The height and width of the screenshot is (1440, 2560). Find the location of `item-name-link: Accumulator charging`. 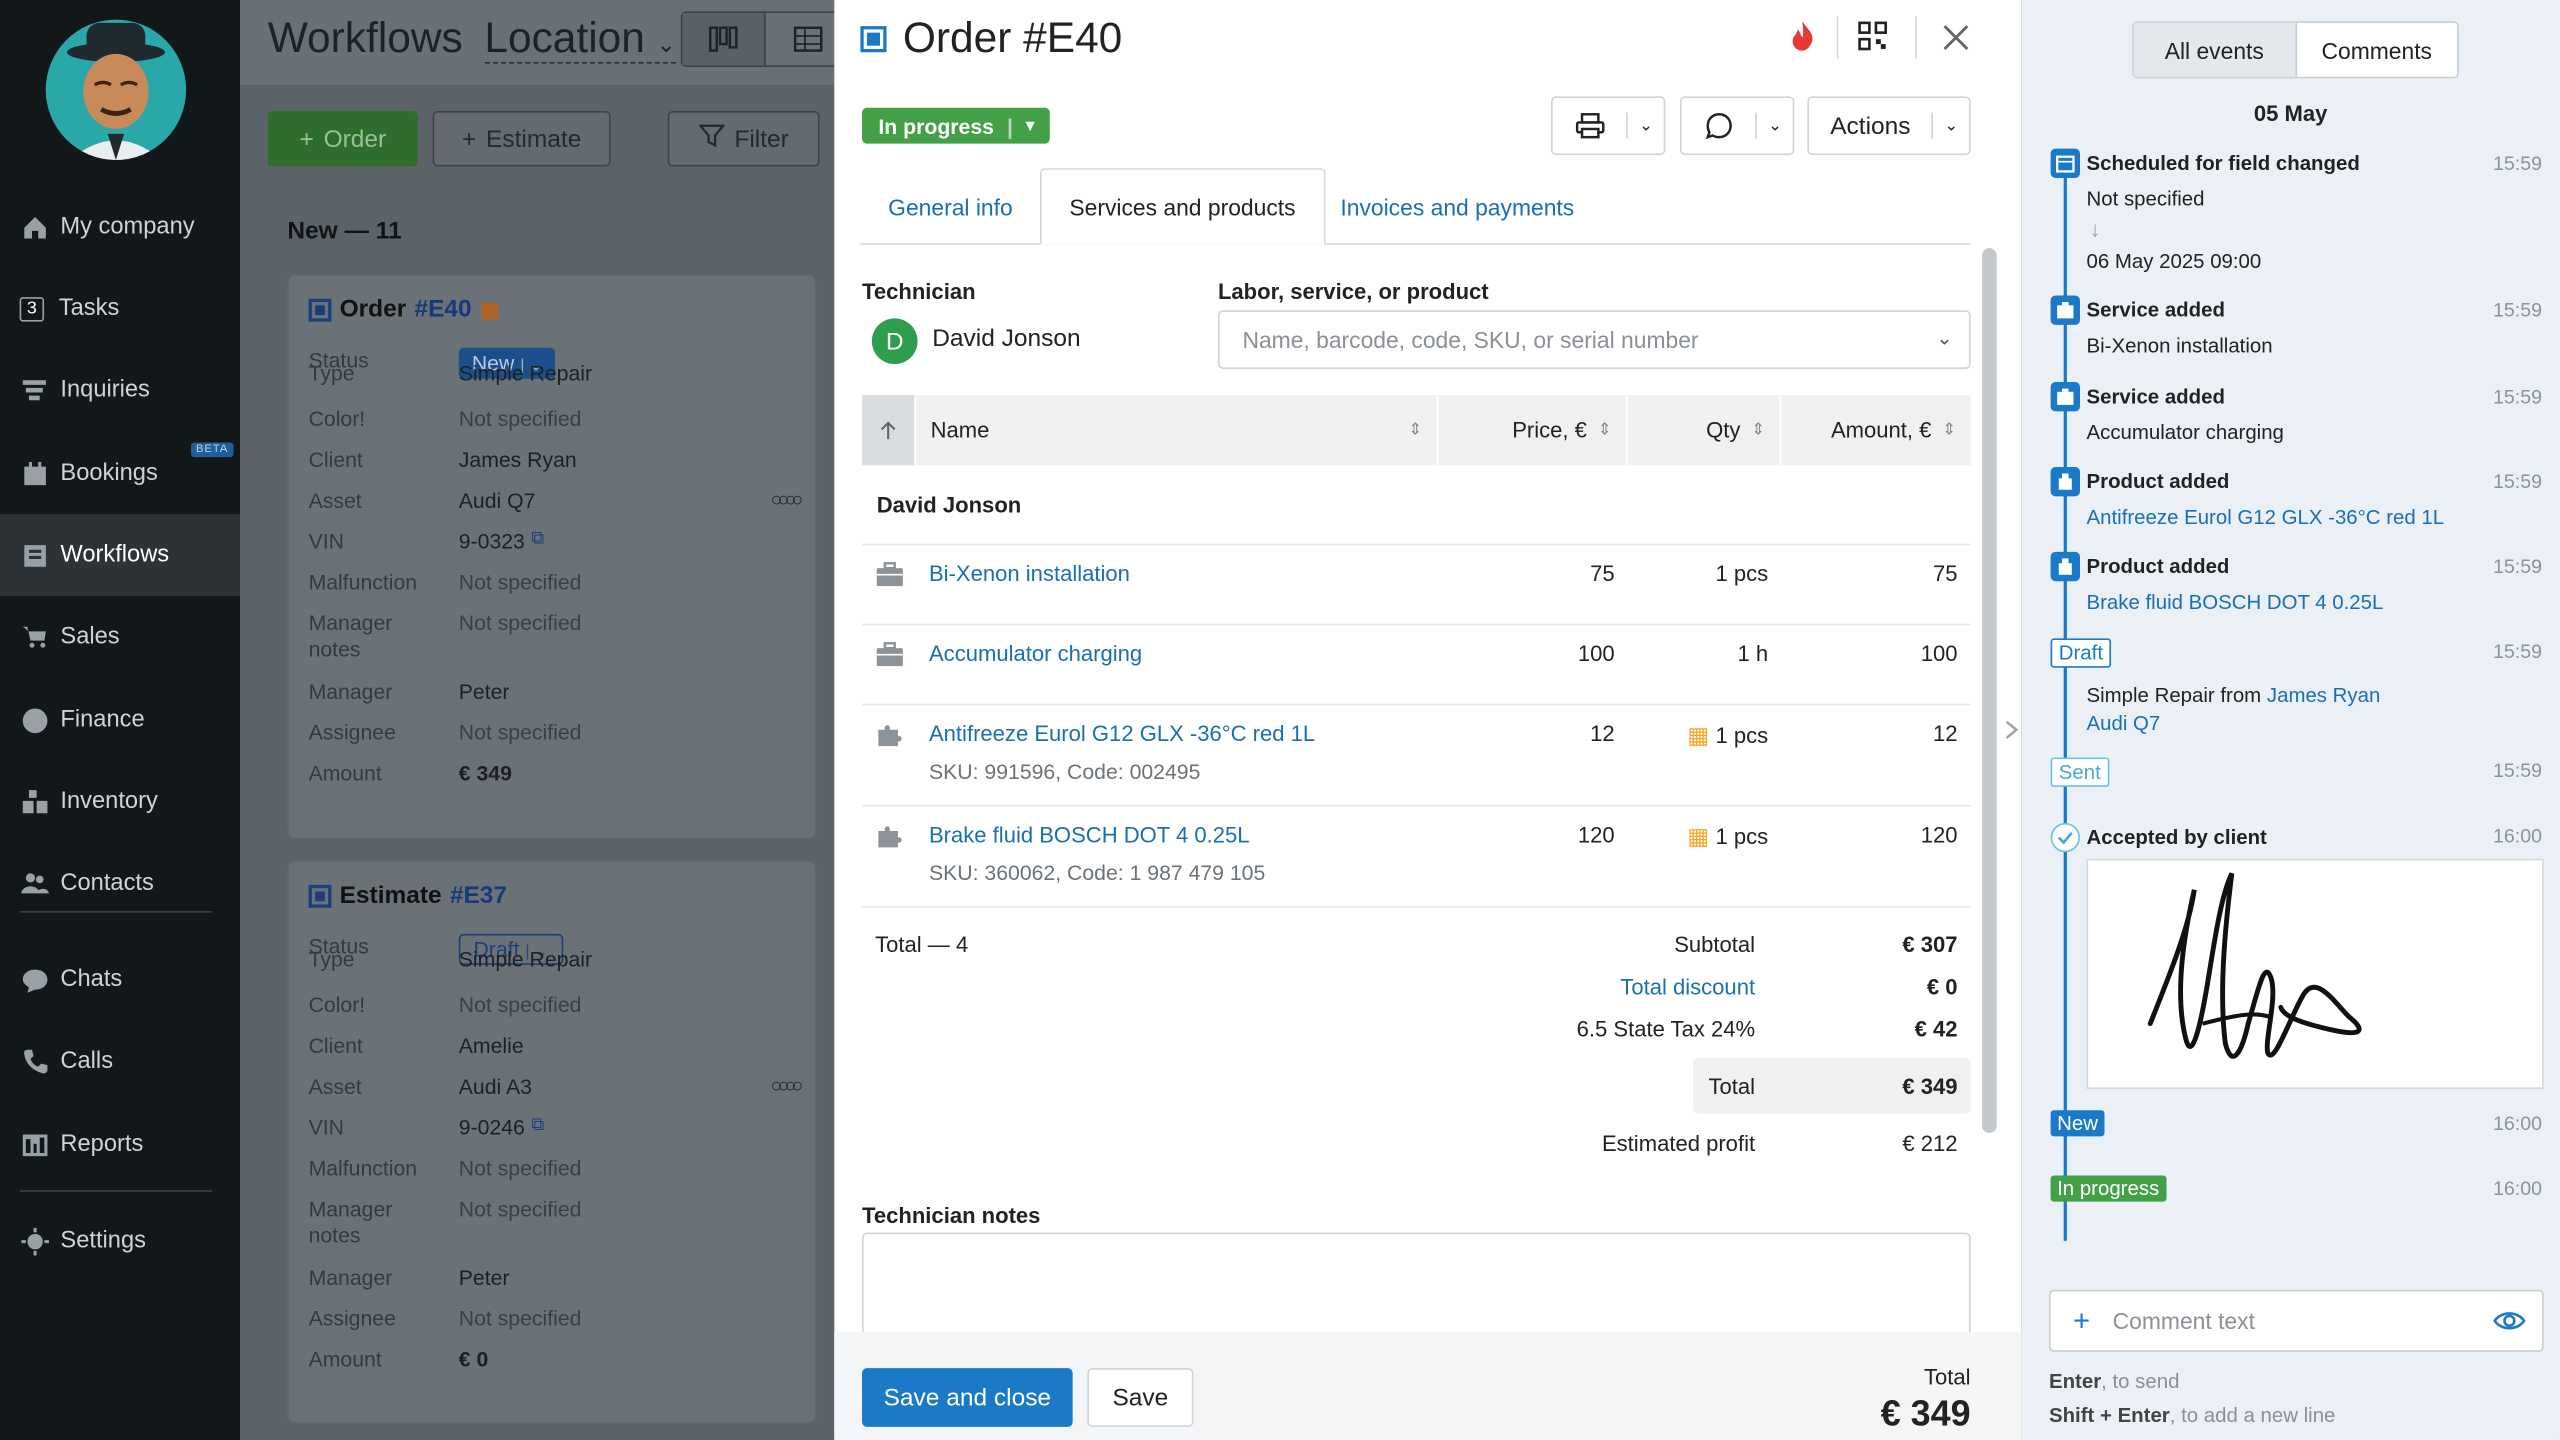

item-name-link: Accumulator charging is located at coordinates (1035, 654).